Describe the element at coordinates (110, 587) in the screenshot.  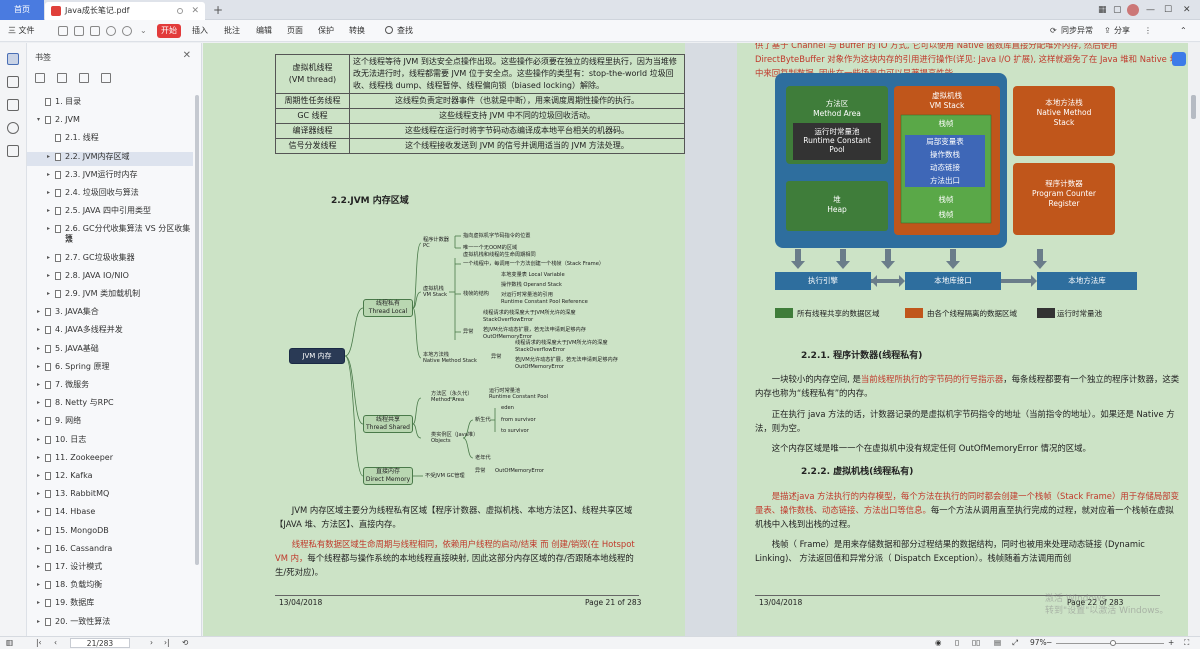
I see `bookmark-item: ▸ 18. 负载均衡` at that location.